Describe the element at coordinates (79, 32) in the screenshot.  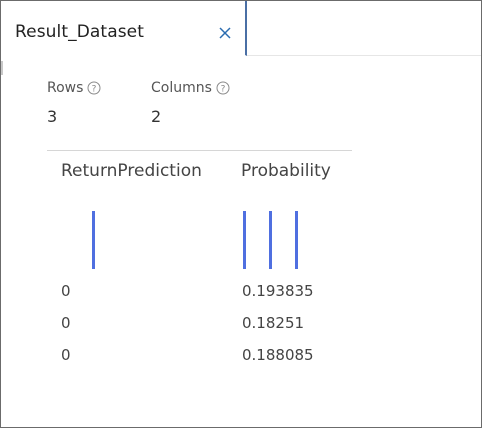
I see `tab-title: Result_Dataset` at that location.